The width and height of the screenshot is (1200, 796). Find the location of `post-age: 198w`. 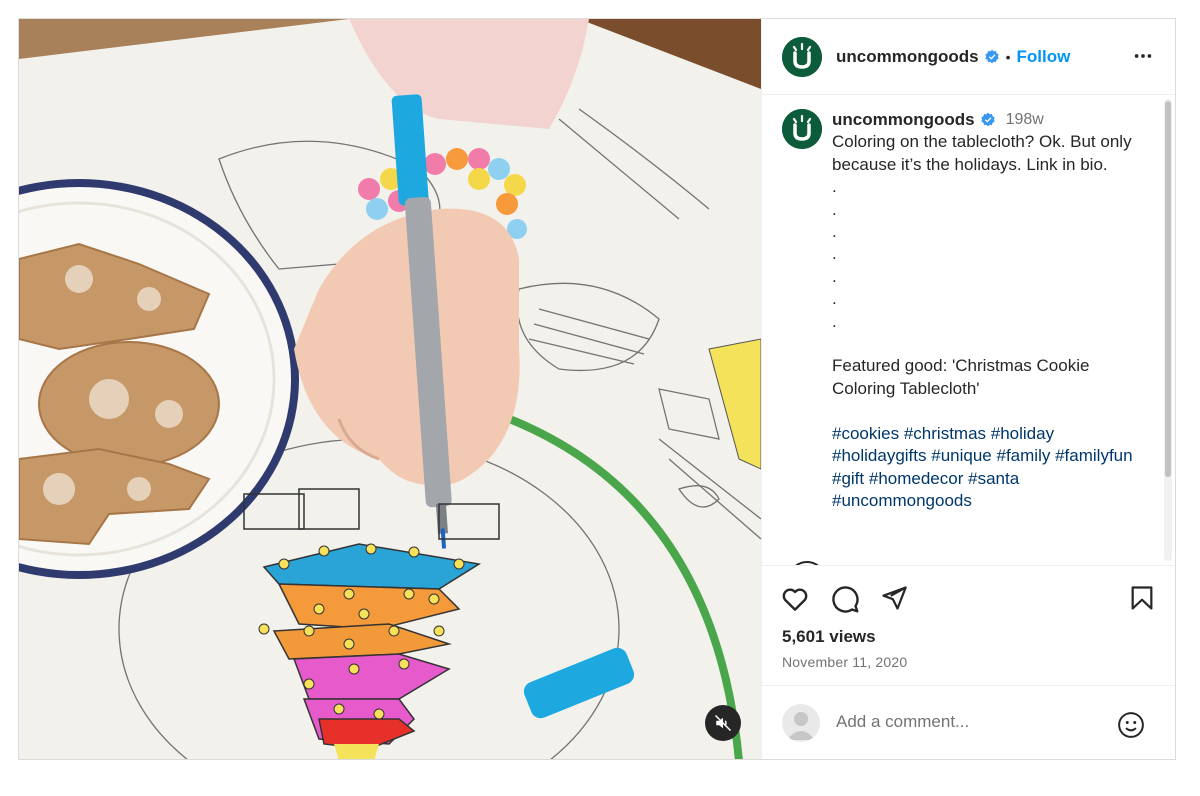

post-age: 198w is located at coordinates (1024, 119).